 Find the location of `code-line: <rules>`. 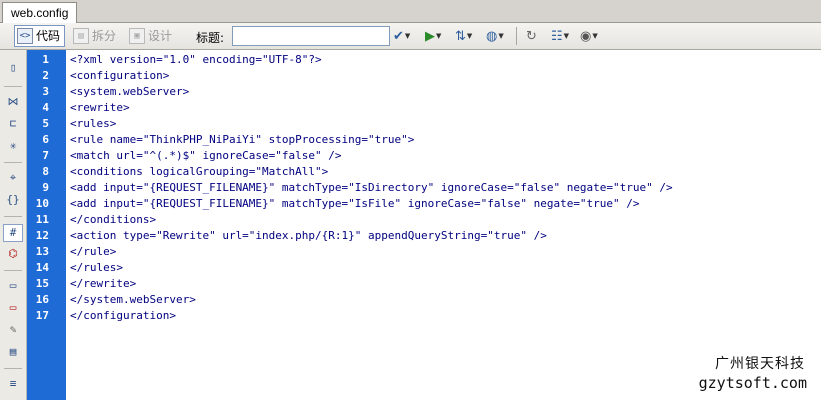

code-line: <rules> is located at coordinates (93, 124).